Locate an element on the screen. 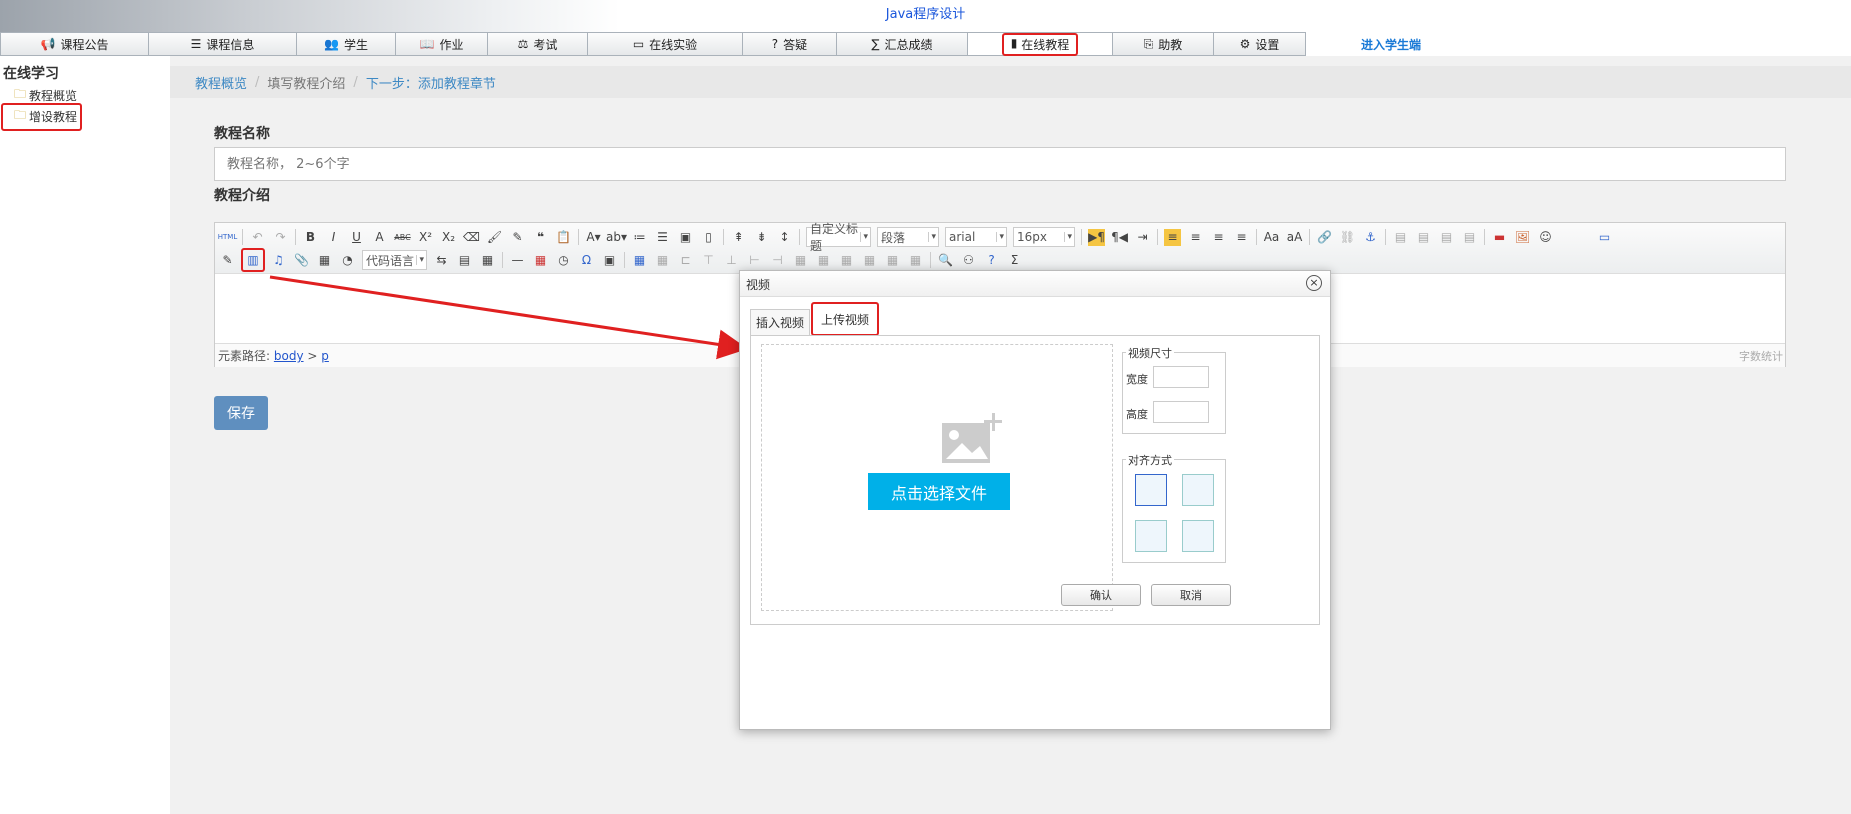 The image size is (1851, 814). image-left-icon: ▤ is located at coordinates (1423, 237).